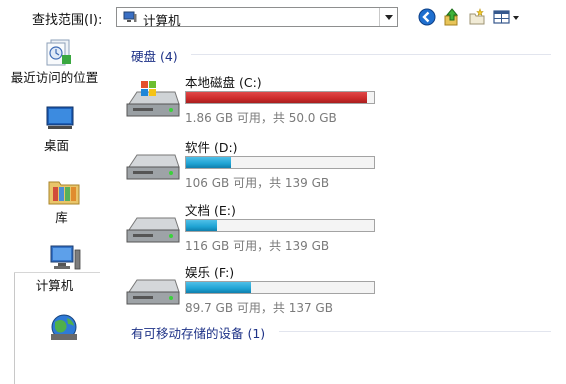 The width and height of the screenshot is (566, 384). Describe the element at coordinates (427, 17) in the screenshot. I see `back-icon` at that location.